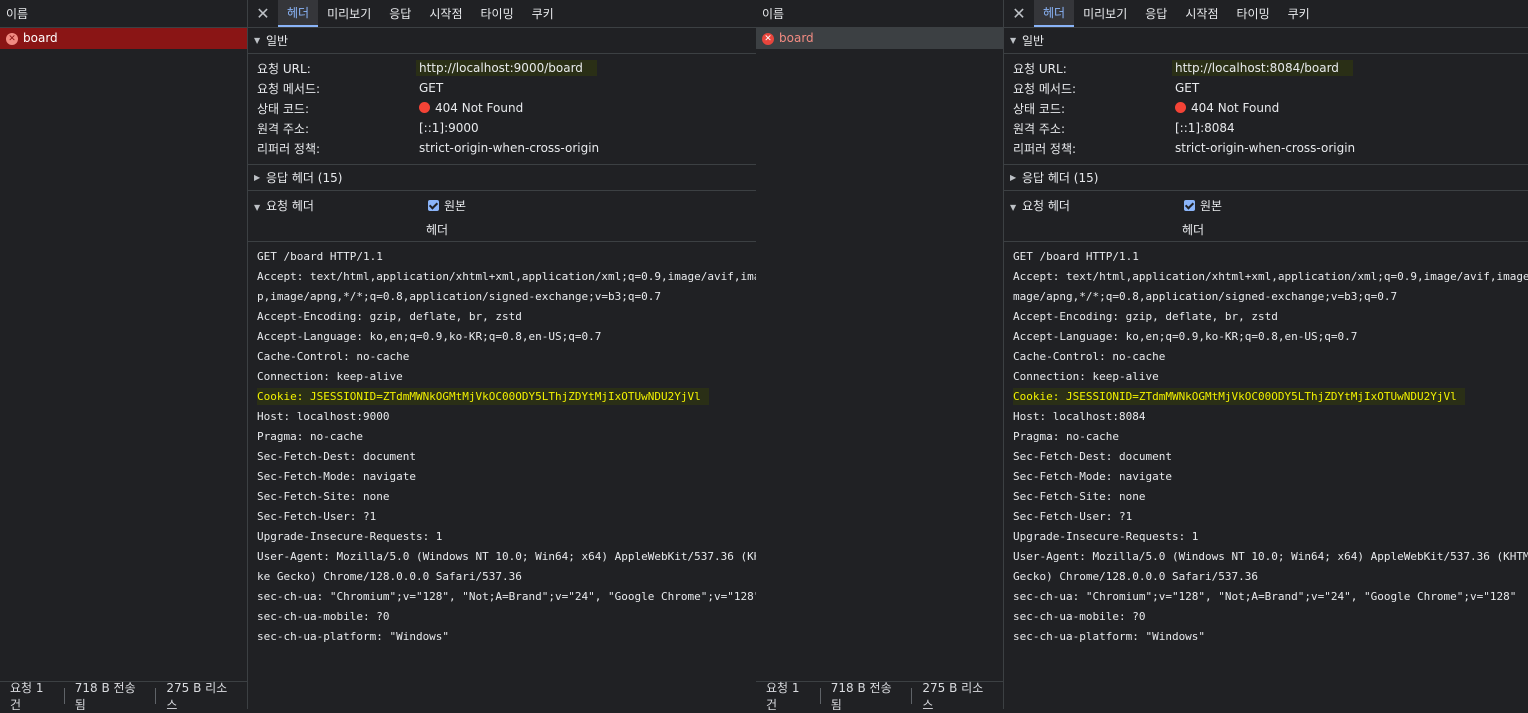  What do you see at coordinates (1079, 416) in the screenshot?
I see `header-line-text: Host: localhost:8084` at bounding box center [1079, 416].